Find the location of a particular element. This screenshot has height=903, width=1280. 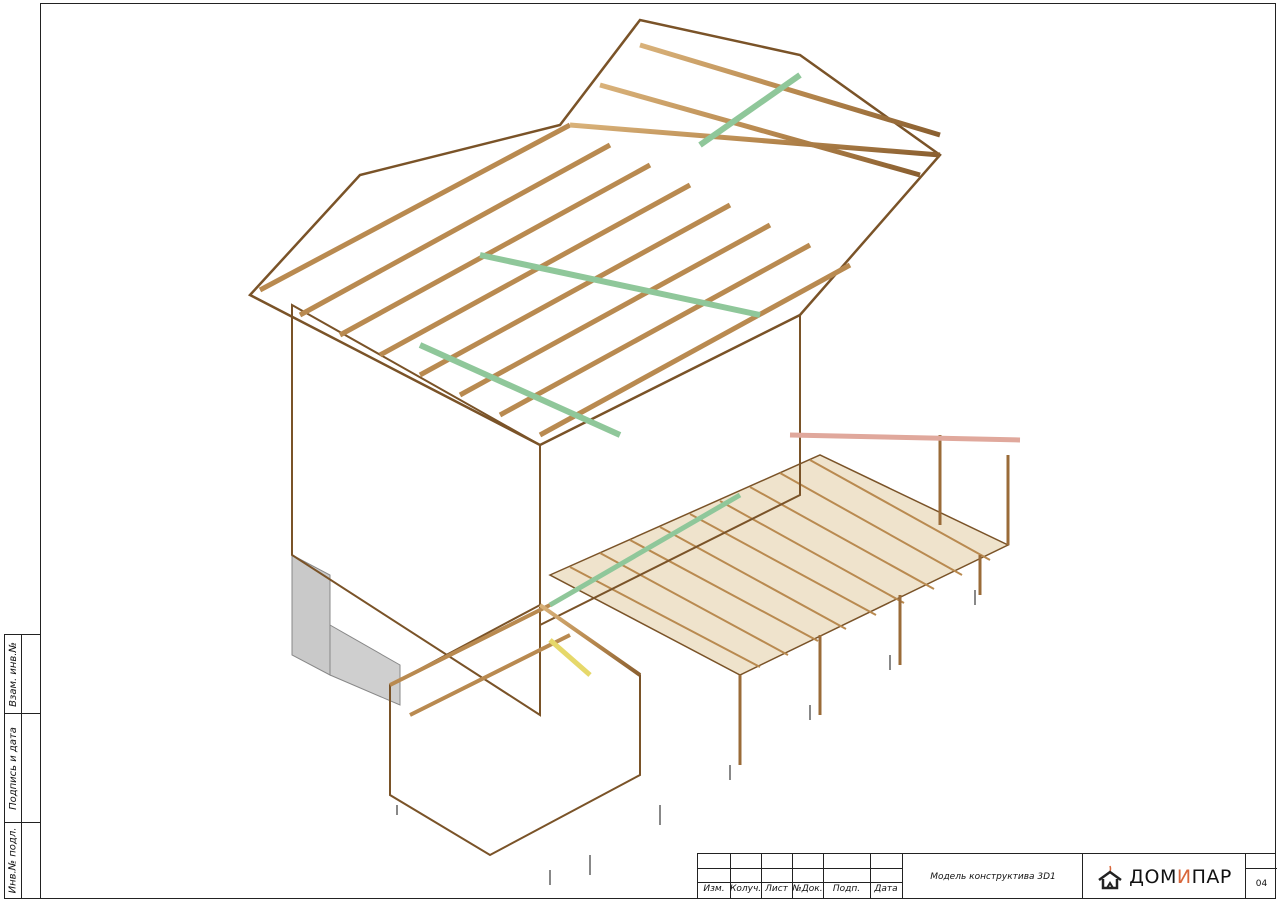

logo-text: ДОМИПАР is located at coordinates (1180, 877).